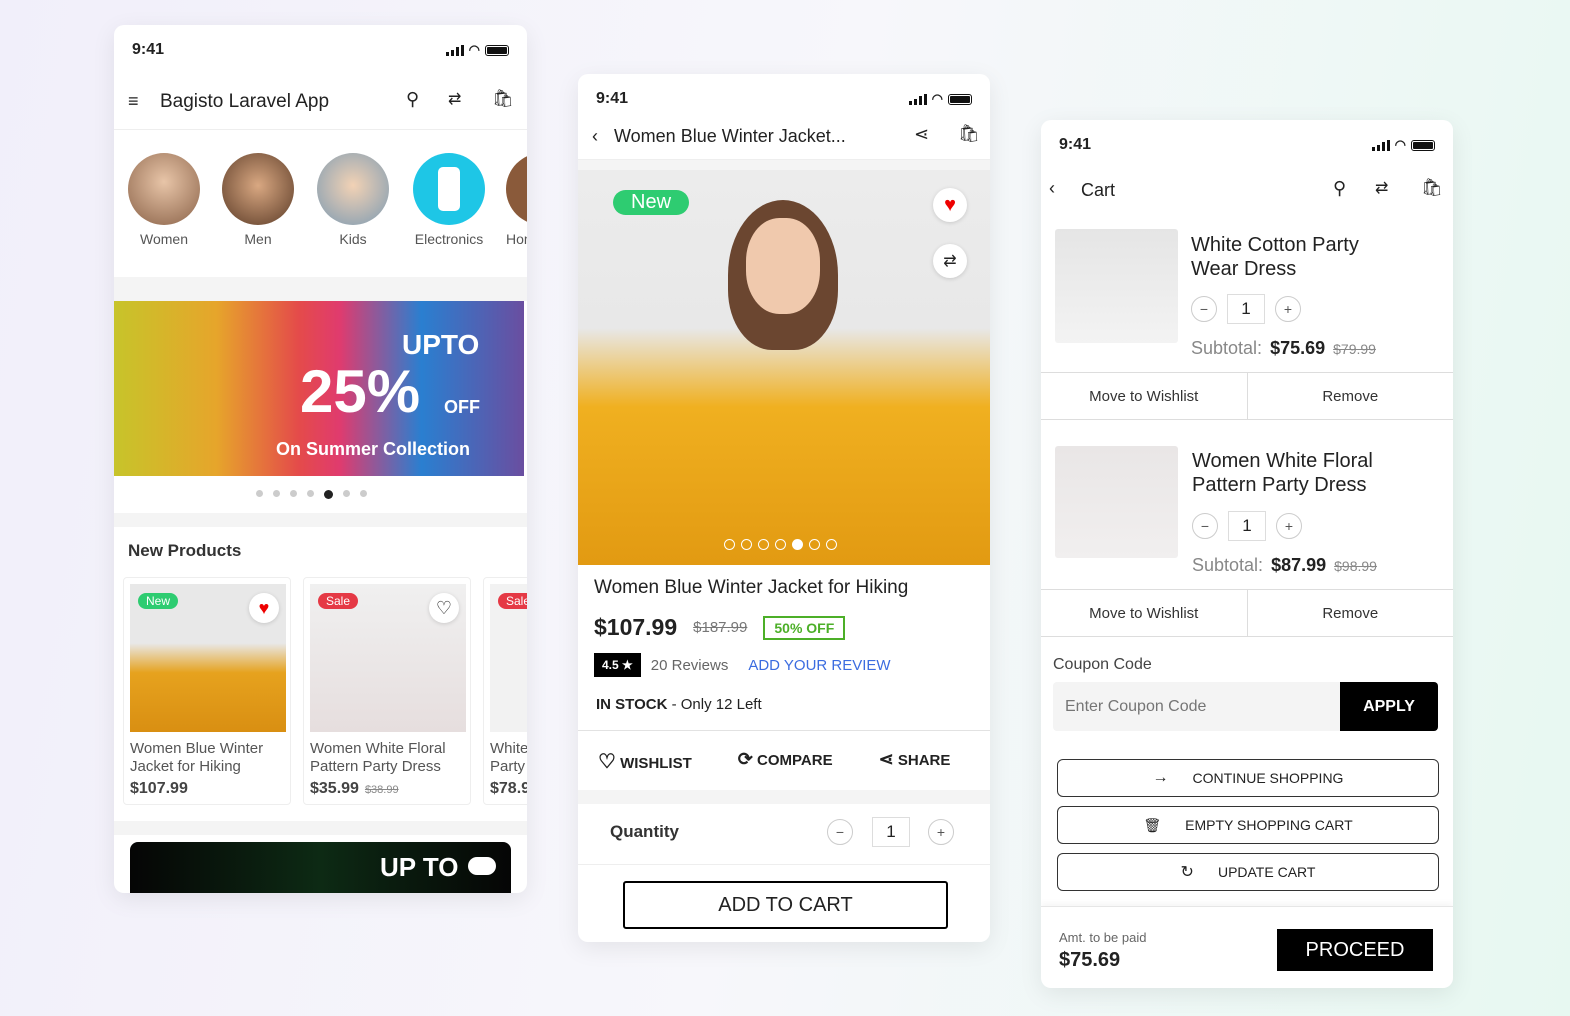 This screenshot has height=1016, width=1570. What do you see at coordinates (1160, 777) in the screenshot?
I see `arrow-right-icon: →` at bounding box center [1160, 777].